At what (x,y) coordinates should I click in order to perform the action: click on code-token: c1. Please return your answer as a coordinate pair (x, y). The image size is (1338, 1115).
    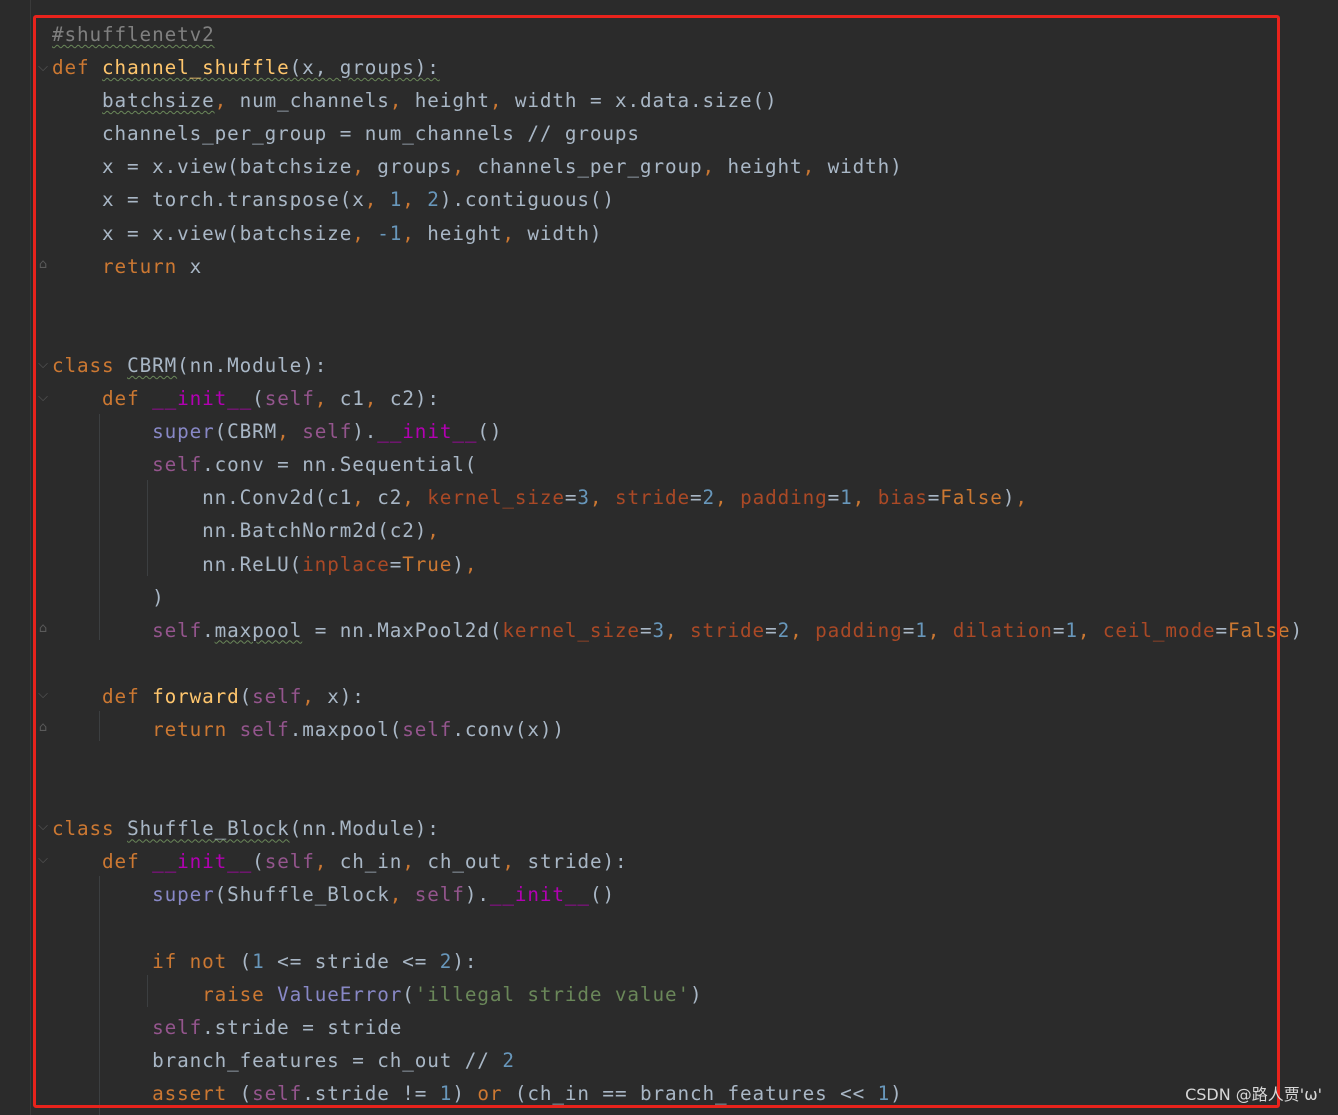
    Looking at the image, I should click on (352, 399).